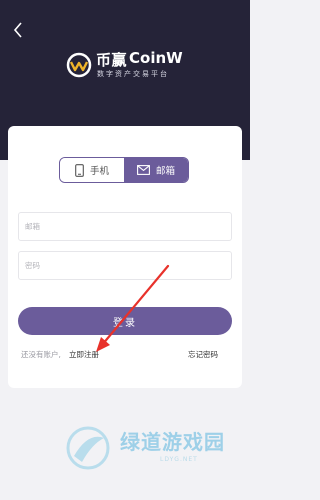 This screenshot has height=500, width=320. I want to click on email-placeholder: 邮箱, so click(32, 226).